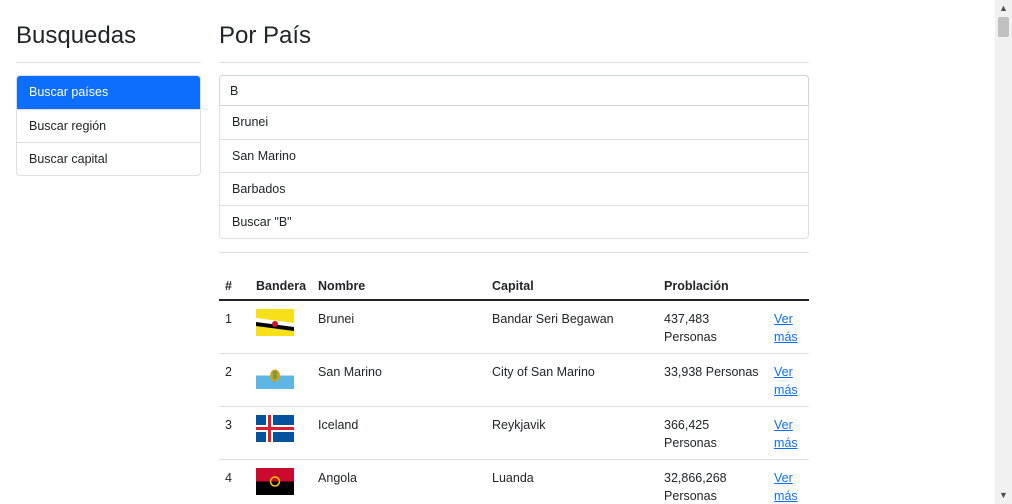 The width and height of the screenshot is (1012, 504). I want to click on scroll-up-icon: ▲, so click(1003, 8).